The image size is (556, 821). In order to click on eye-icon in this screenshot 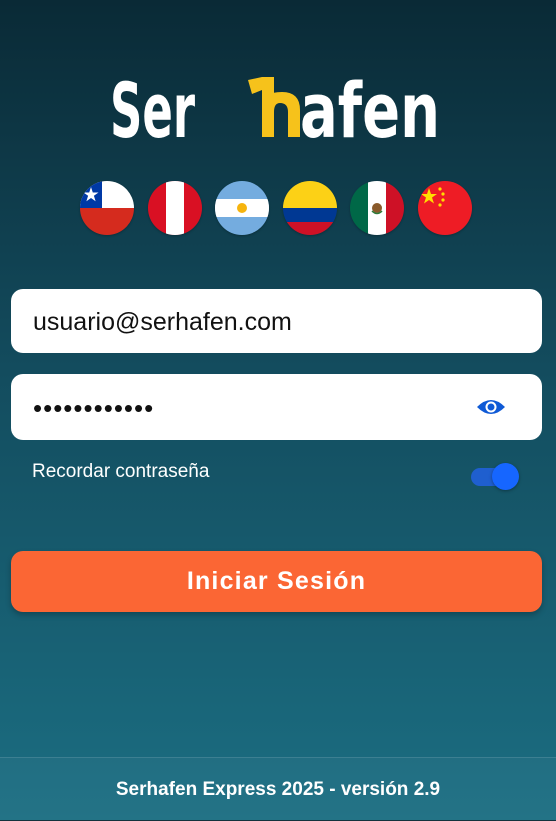, I will do `click(491, 407)`.